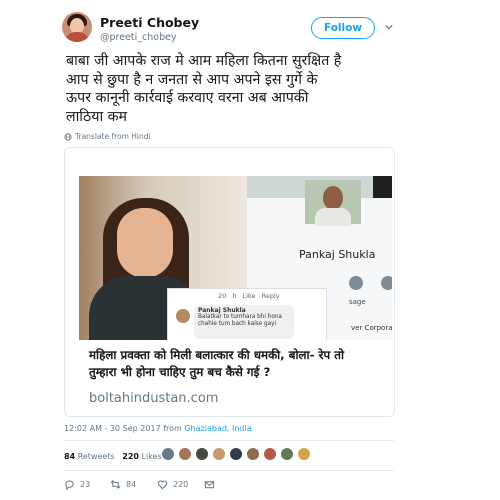 Image resolution: width=500 pixels, height=500 pixels. What do you see at coordinates (181, 484) in the screenshot?
I see `like-count: 220` at bounding box center [181, 484].